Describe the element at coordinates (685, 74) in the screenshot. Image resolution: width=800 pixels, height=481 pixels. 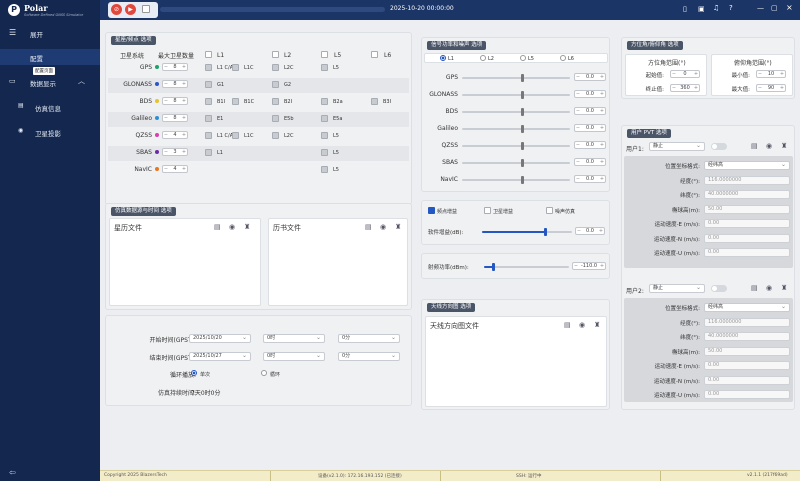
I see `az-start-stepper: −0 +` at that location.